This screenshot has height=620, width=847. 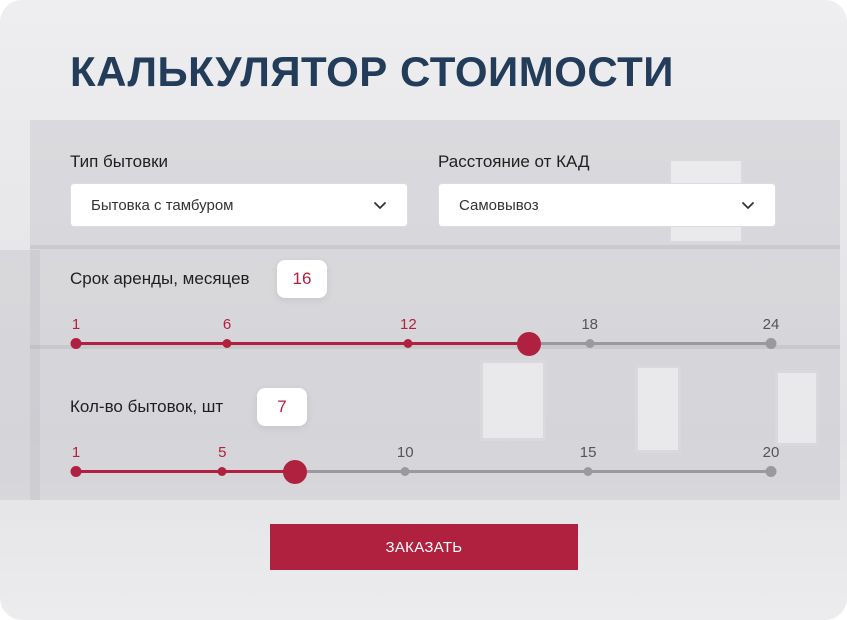 I want to click on cabin-count-slider, so click(x=423, y=472).